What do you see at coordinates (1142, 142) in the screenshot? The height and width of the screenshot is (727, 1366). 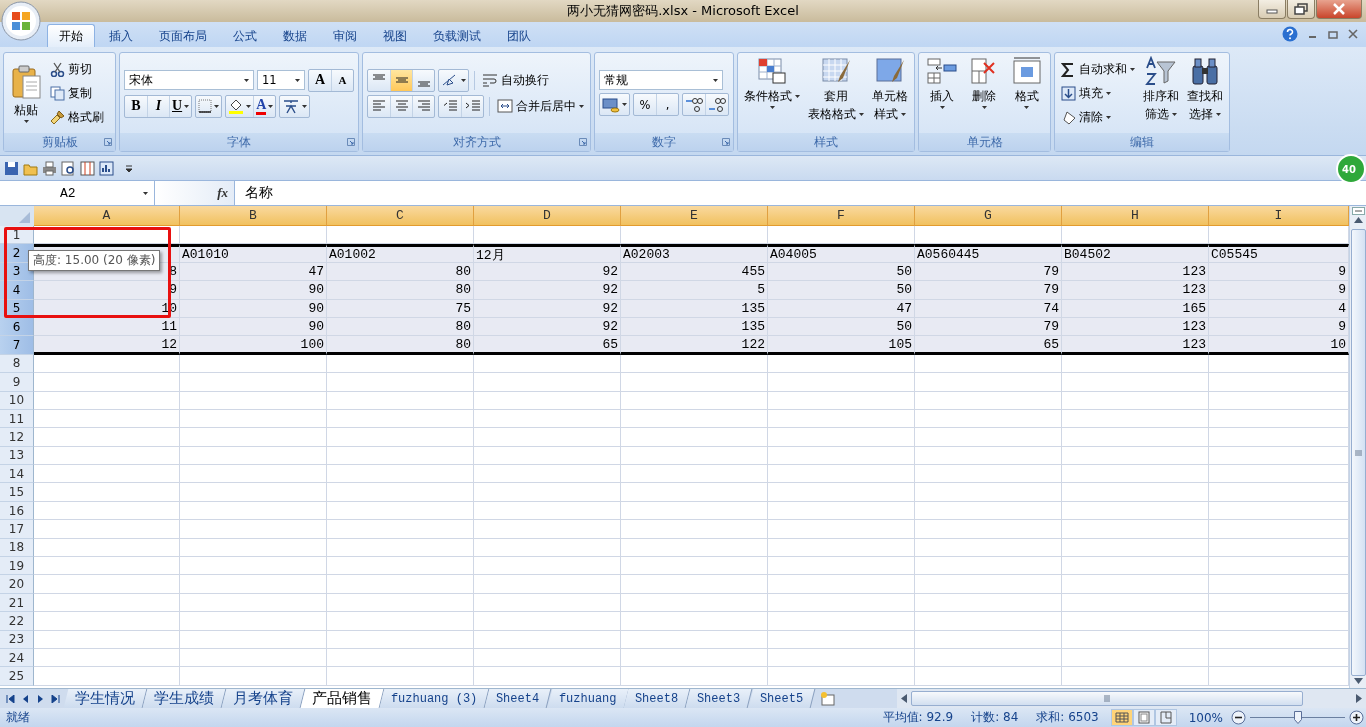 I see `group-label: 编辑` at bounding box center [1142, 142].